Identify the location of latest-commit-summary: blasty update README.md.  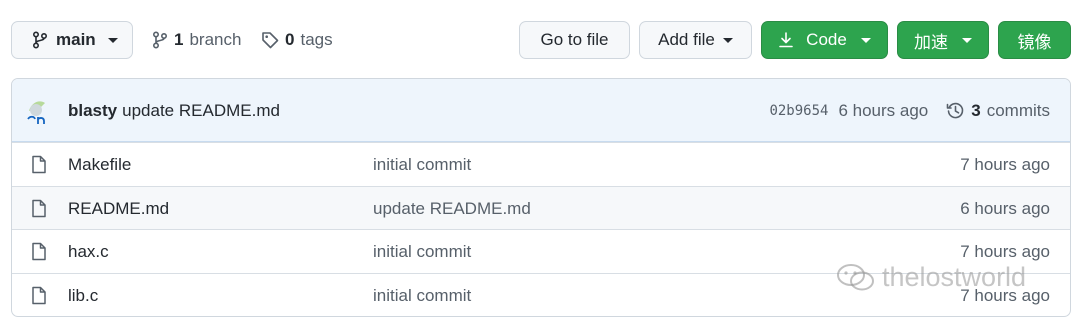
(174, 110).